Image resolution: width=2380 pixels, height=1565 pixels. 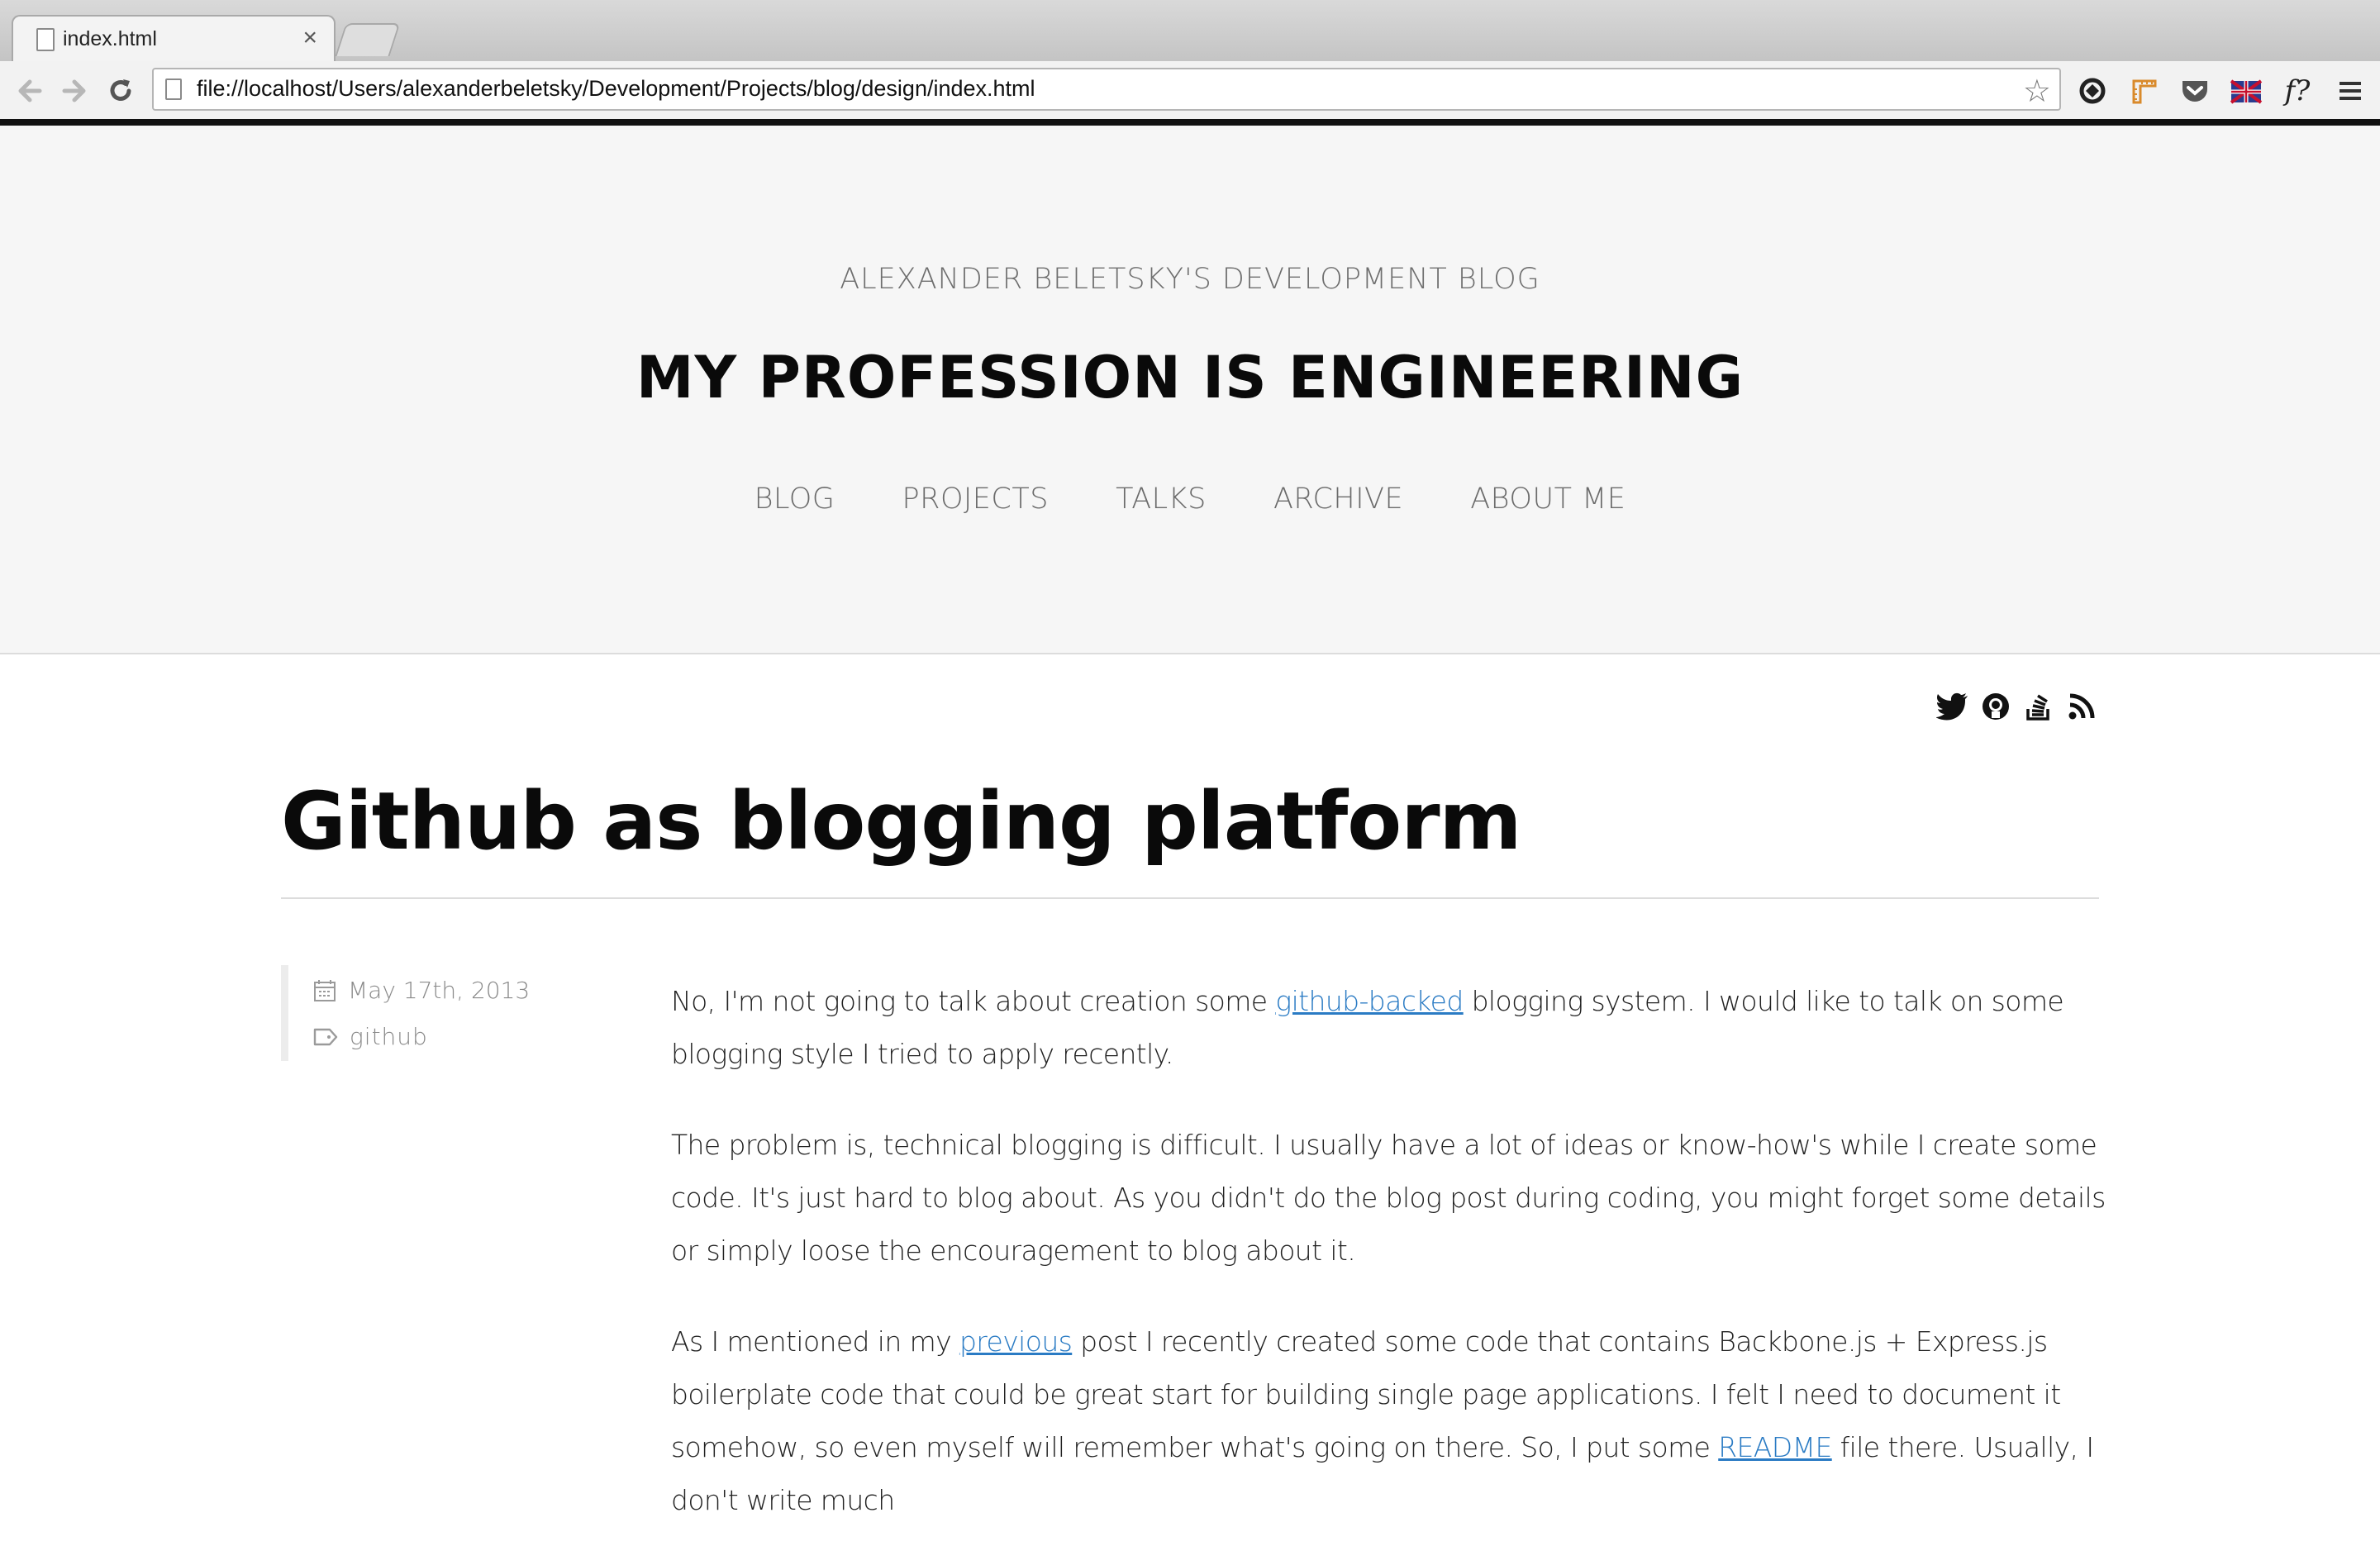 I want to click on pocket-icon, so click(x=2195, y=91).